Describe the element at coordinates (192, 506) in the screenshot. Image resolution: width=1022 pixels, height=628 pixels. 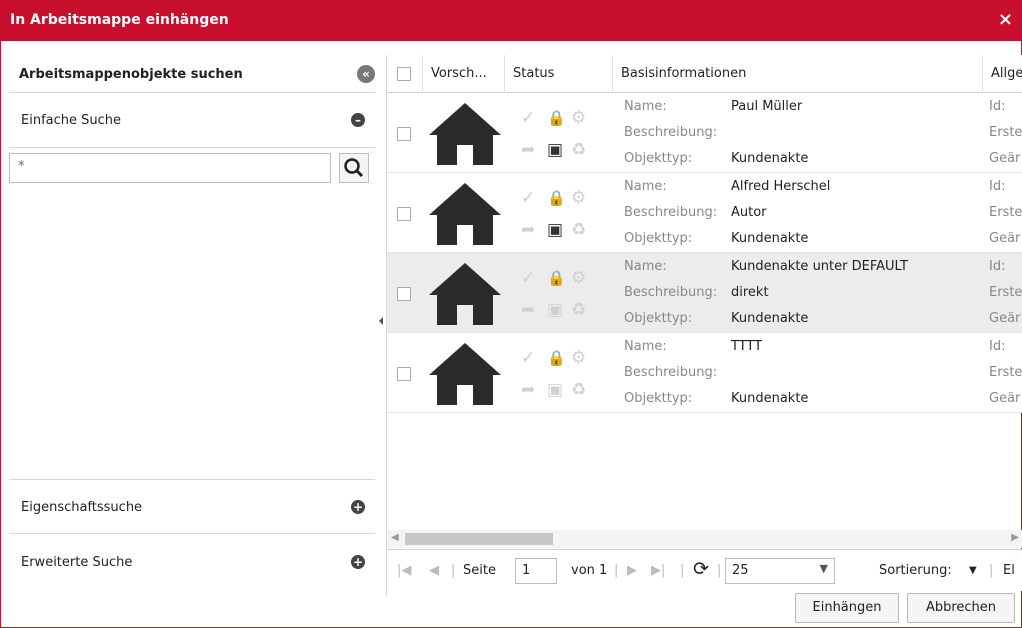
I see `property-search-section: Eigenschaftssuche +` at that location.